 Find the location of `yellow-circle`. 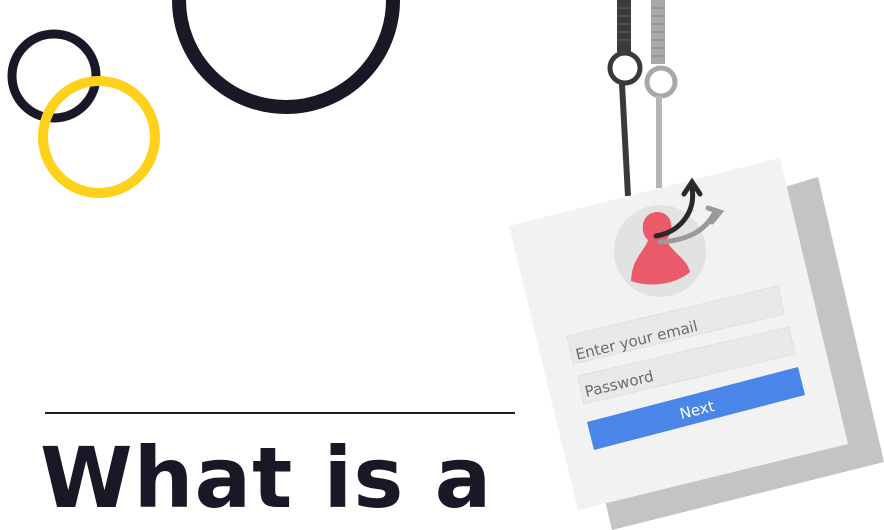

yellow-circle is located at coordinates (99, 137).